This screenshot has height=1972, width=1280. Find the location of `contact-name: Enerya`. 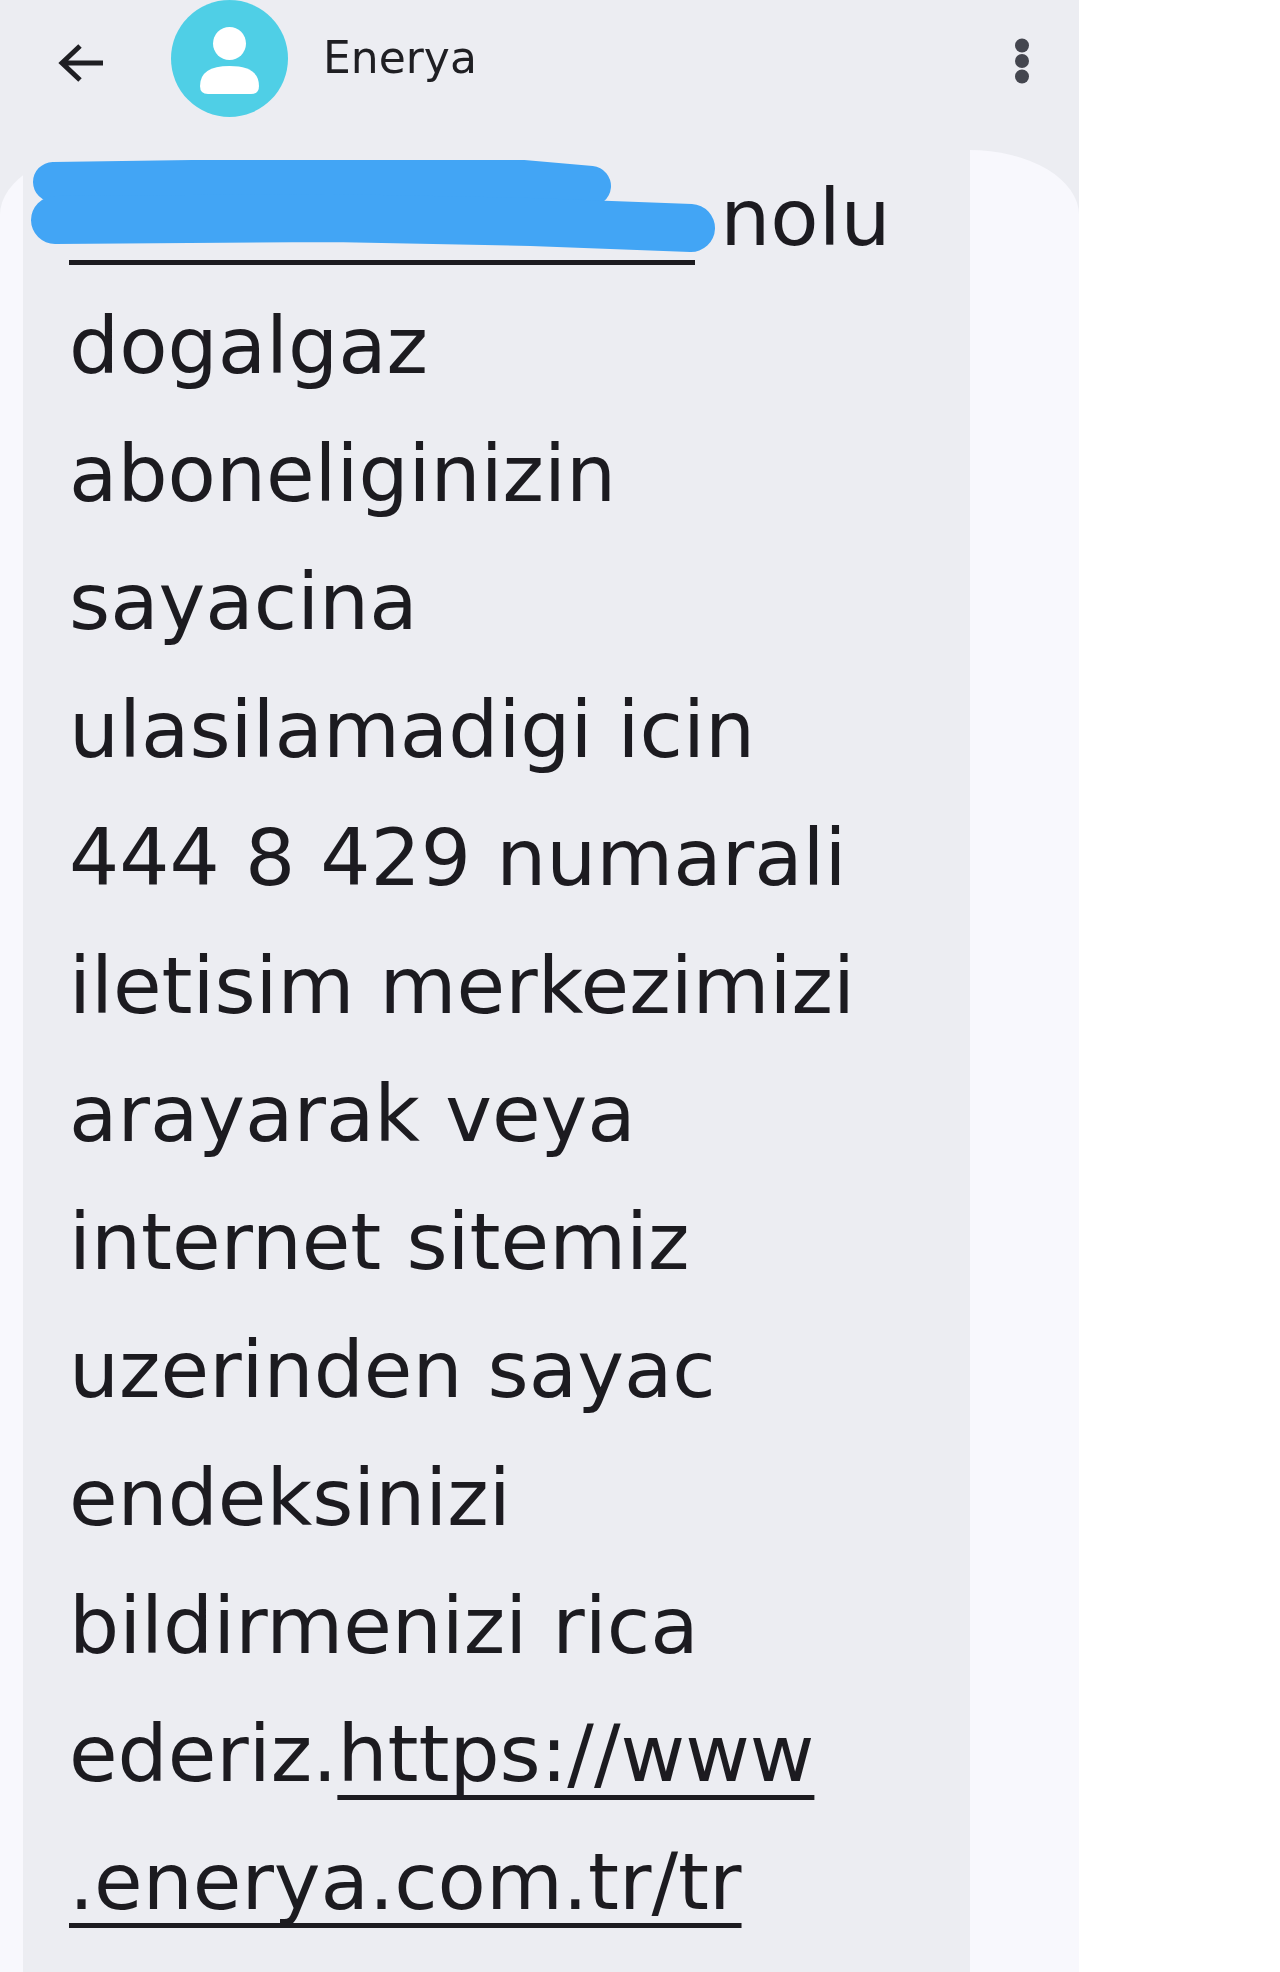

contact-name: Enerya is located at coordinates (400, 58).